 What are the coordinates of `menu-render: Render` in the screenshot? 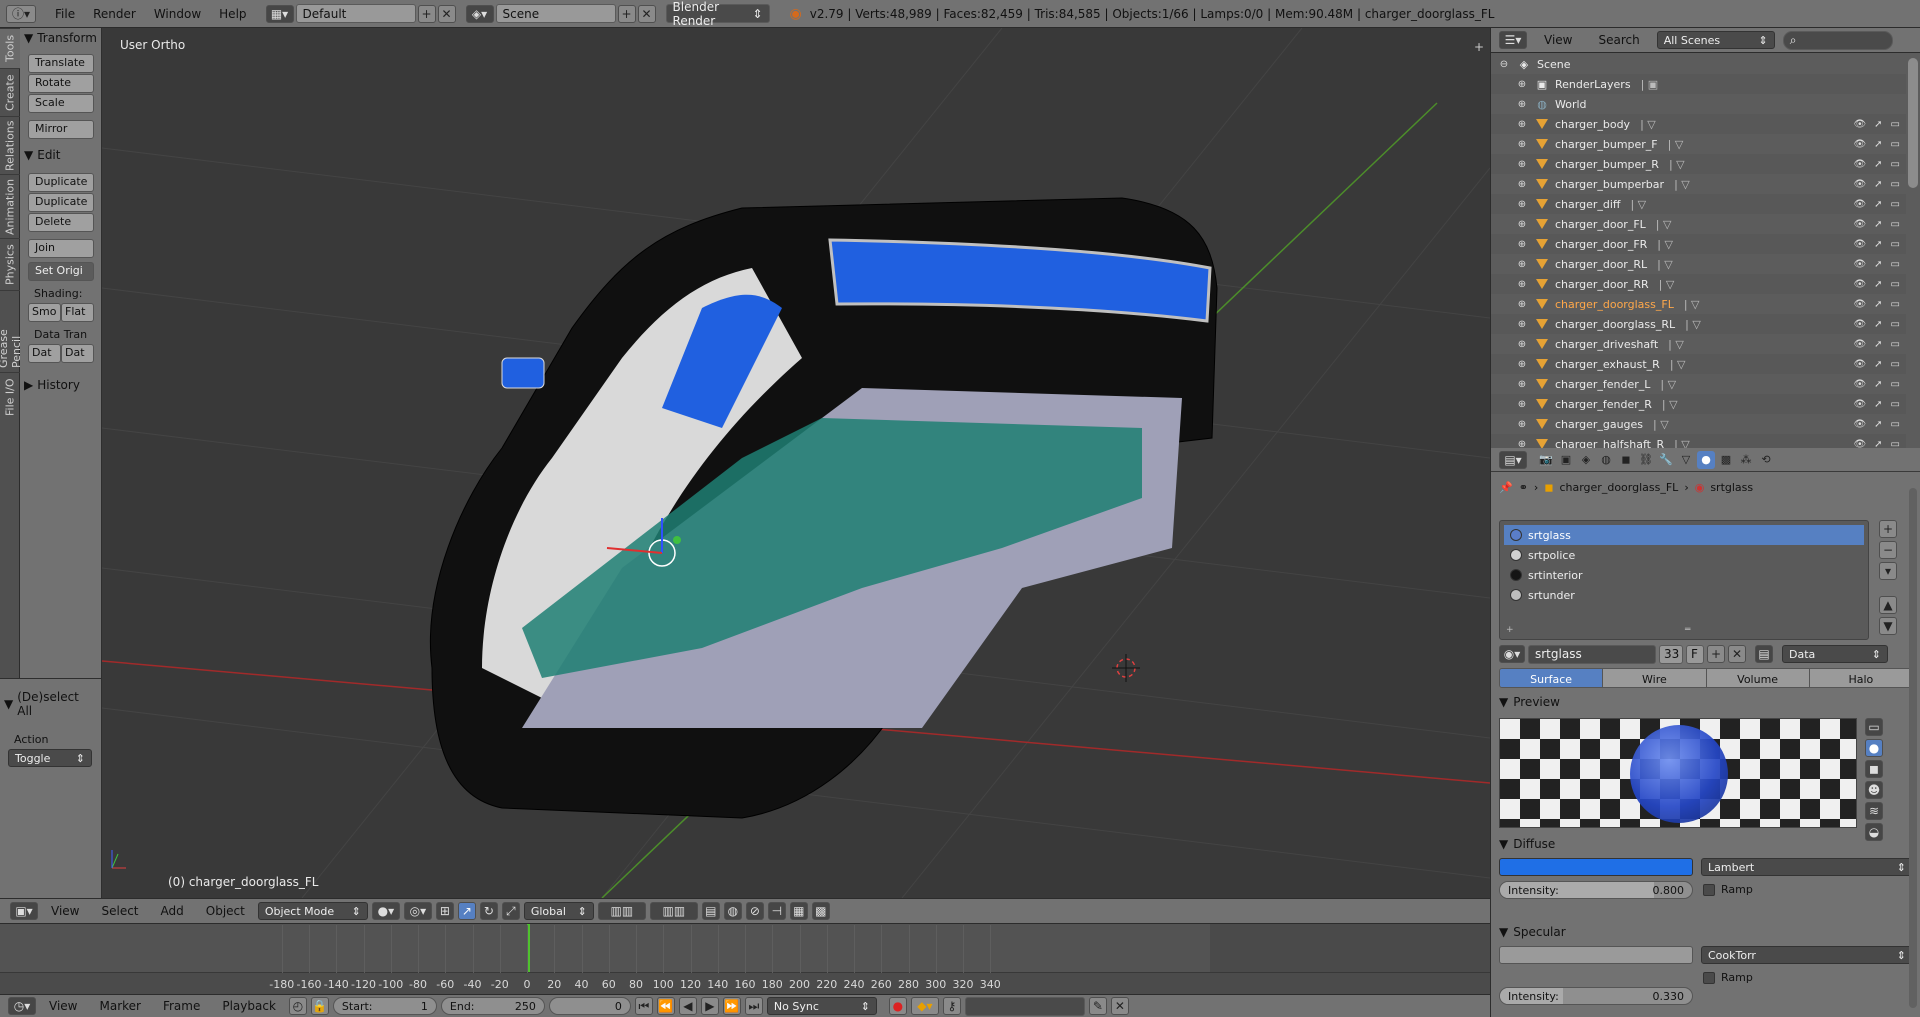 It's located at (114, 14).